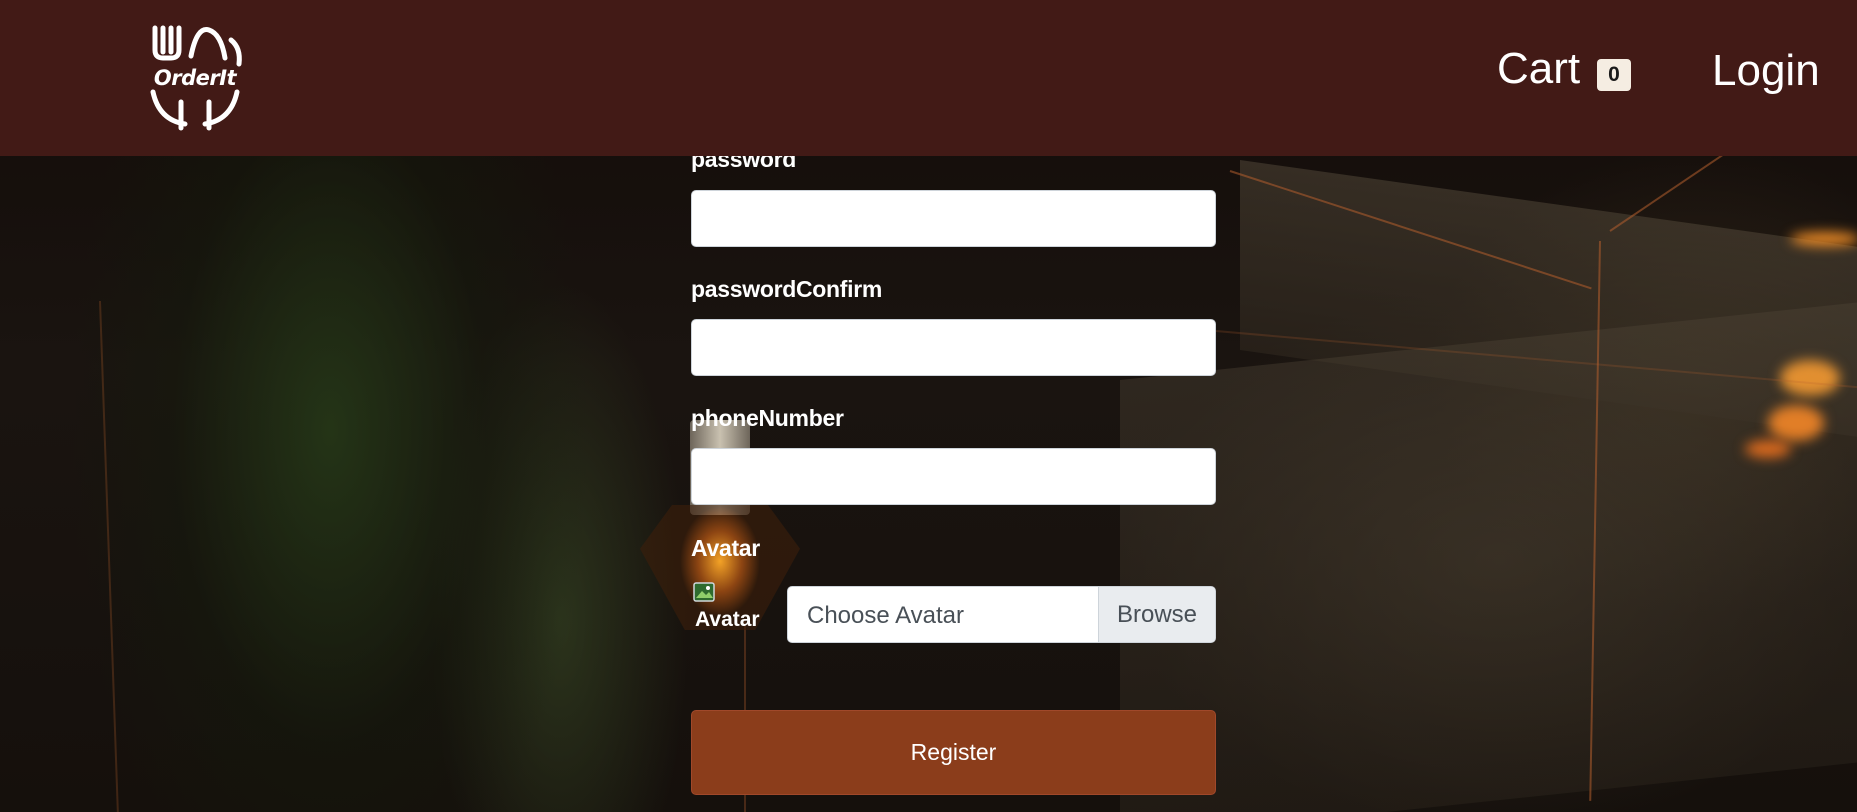  I want to click on orderit-logo: OrderIt, so click(195, 76).